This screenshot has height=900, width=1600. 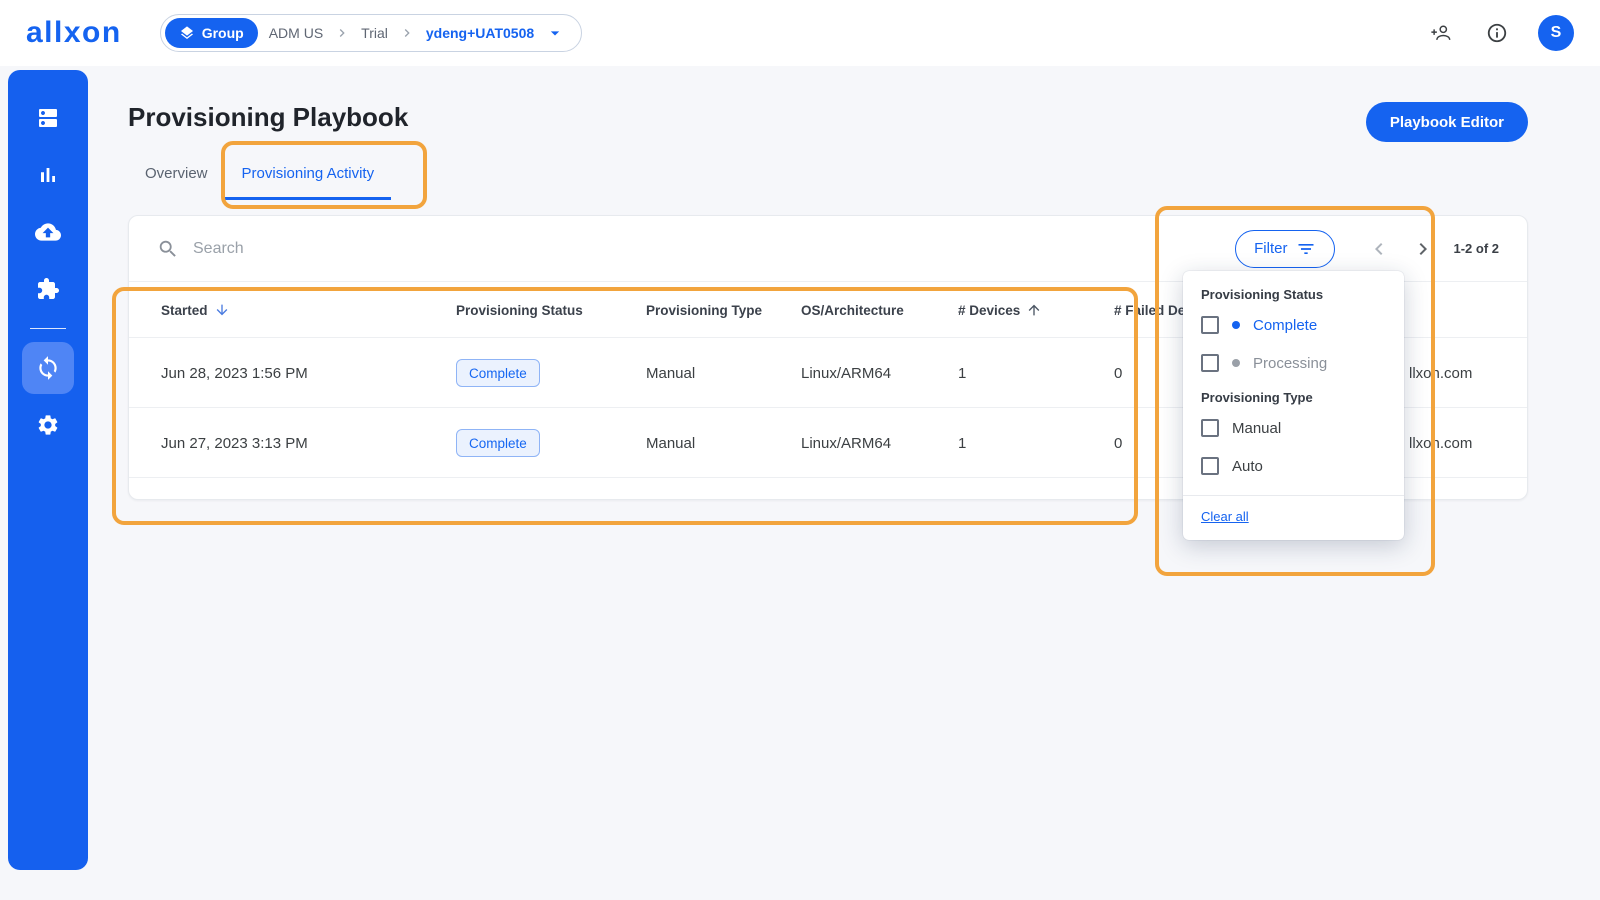 What do you see at coordinates (800, 33) in the screenshot?
I see `topbar: allxon Group ADM US Trial ydeng+UAT0508` at bounding box center [800, 33].